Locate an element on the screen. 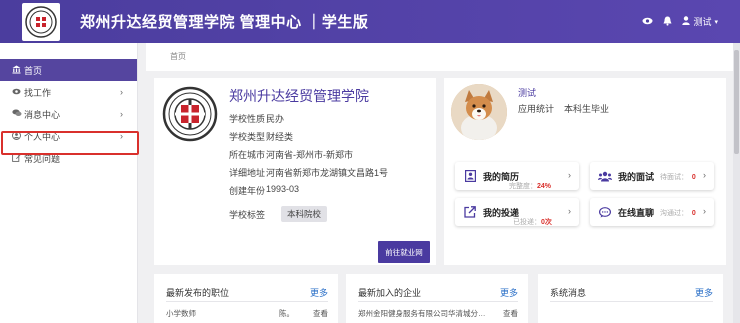 The image size is (740, 323). info-value: 民办 is located at coordinates (275, 119).